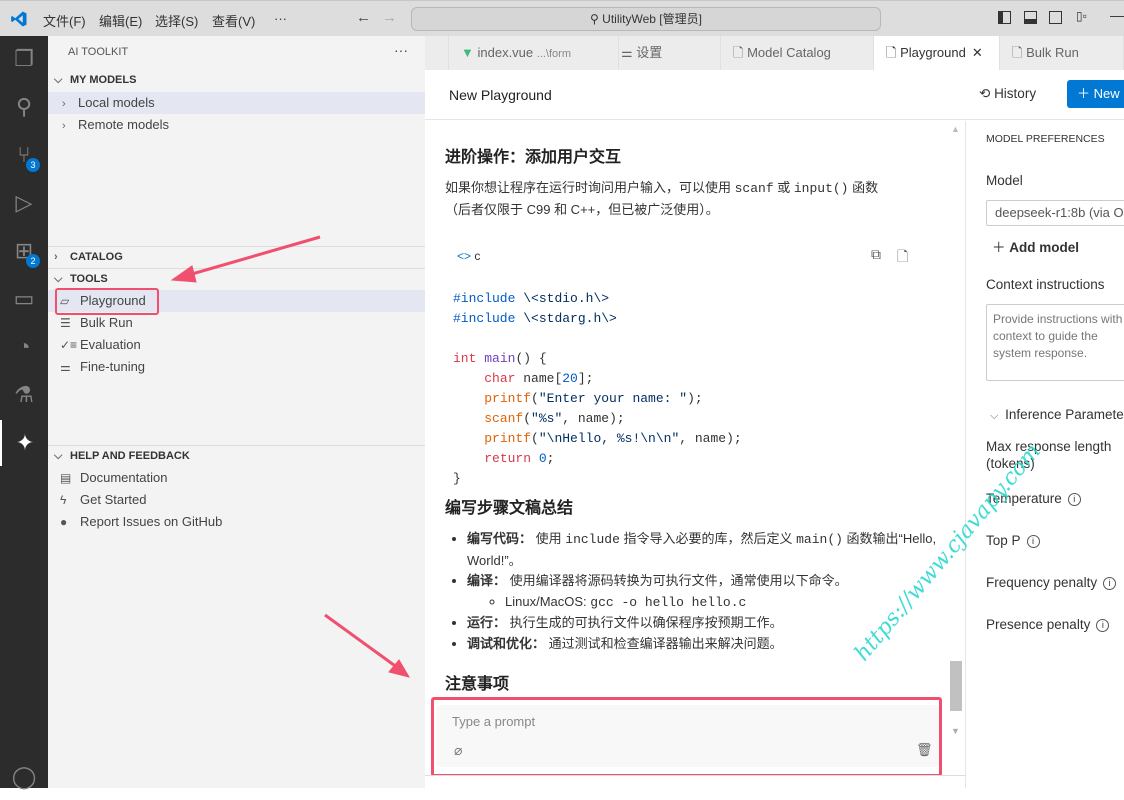 Image resolution: width=1124 pixels, height=800 pixels. Describe the element at coordinates (236, 257) in the screenshot. I see `section-catalog: › CATALOG` at that location.